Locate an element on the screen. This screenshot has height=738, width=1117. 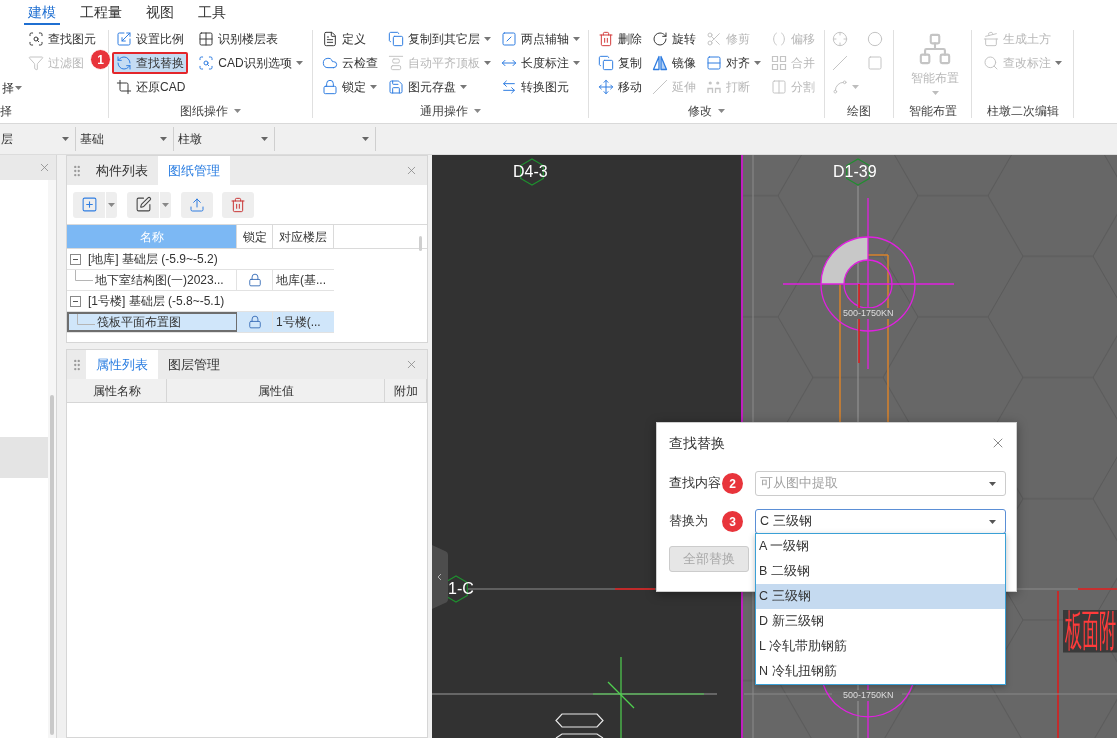
ribbon-button: 两点辅轴 is located at coordinates (540, 39).